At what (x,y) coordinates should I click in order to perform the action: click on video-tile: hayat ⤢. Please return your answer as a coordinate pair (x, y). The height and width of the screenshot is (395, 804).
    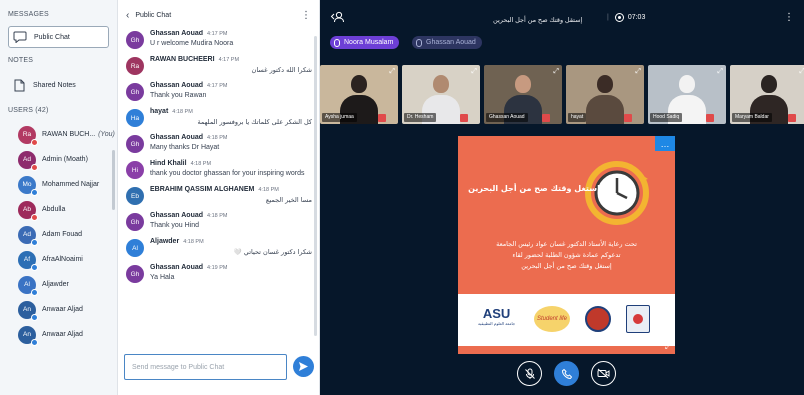
    Looking at the image, I should click on (605, 94).